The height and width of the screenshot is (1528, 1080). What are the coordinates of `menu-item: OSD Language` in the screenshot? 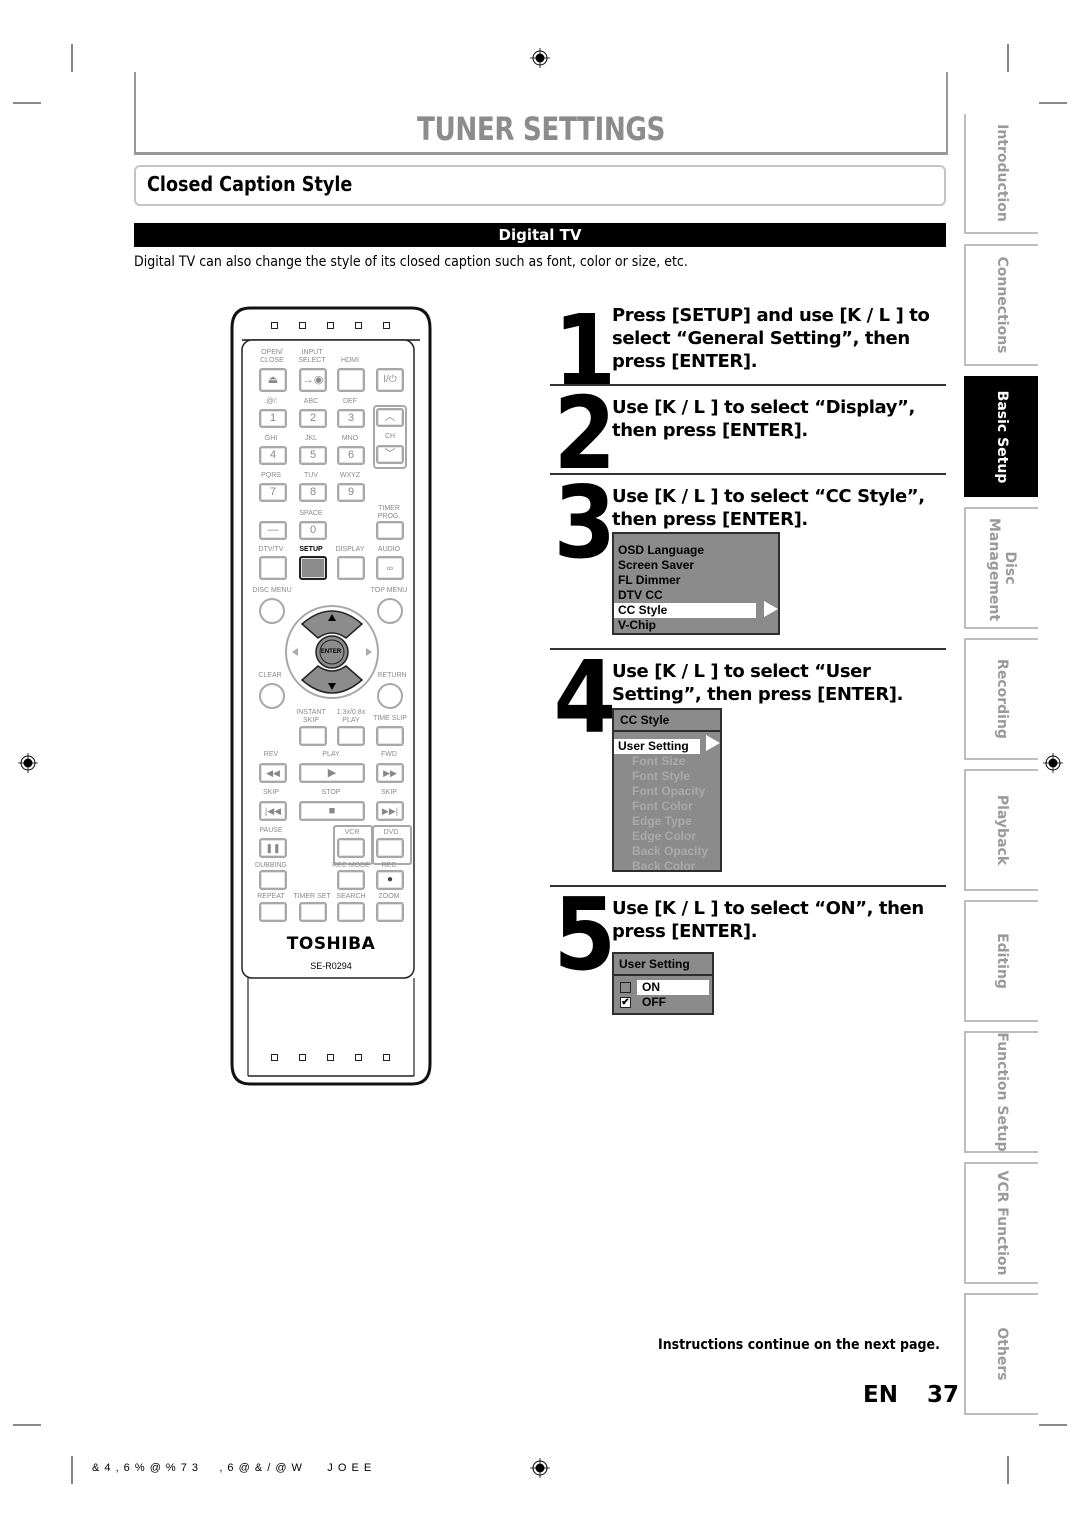 It's located at (696, 550).